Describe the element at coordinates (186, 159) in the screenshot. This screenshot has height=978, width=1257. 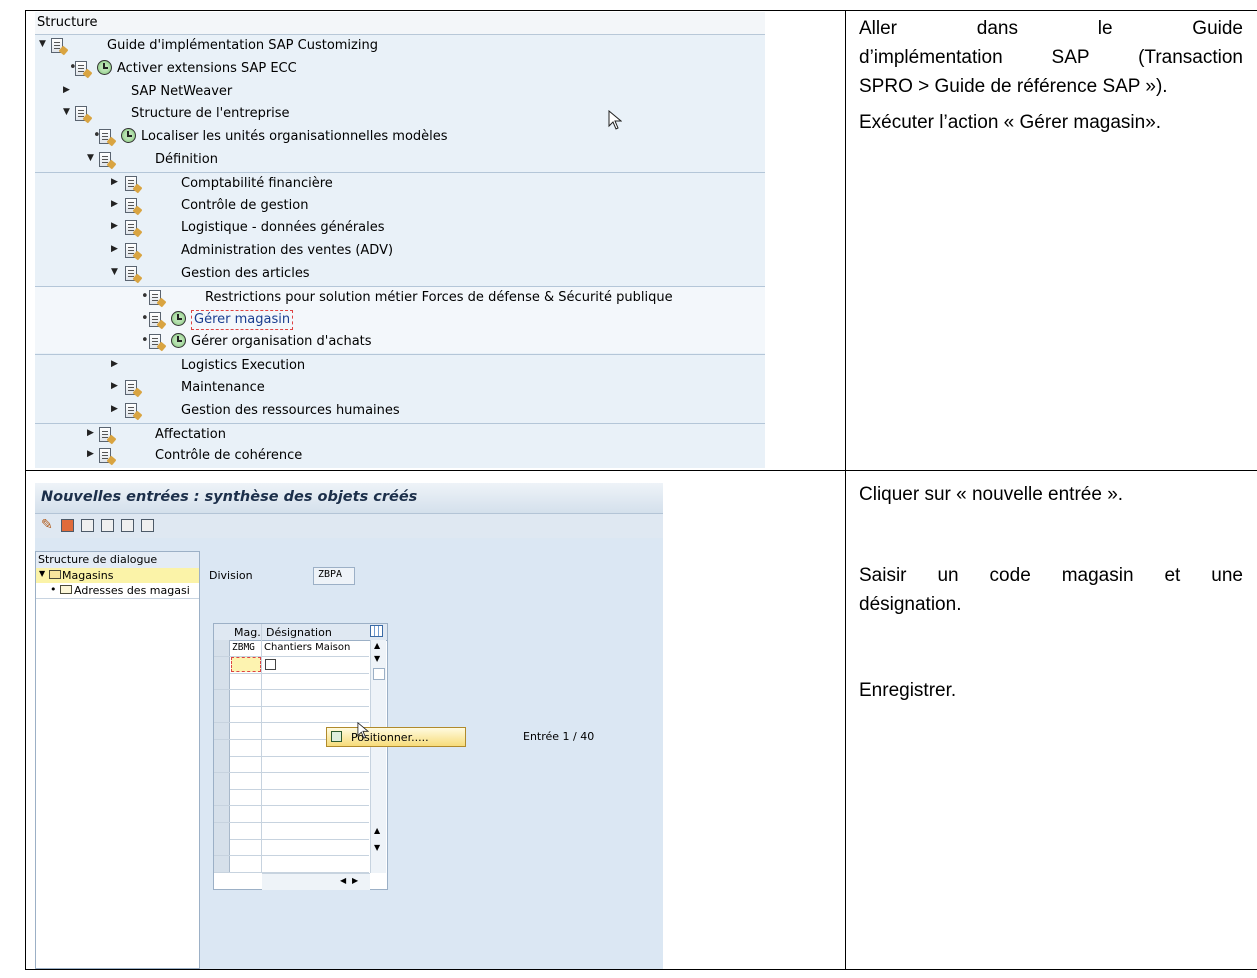
I see `tree-node-label: Définition` at that location.